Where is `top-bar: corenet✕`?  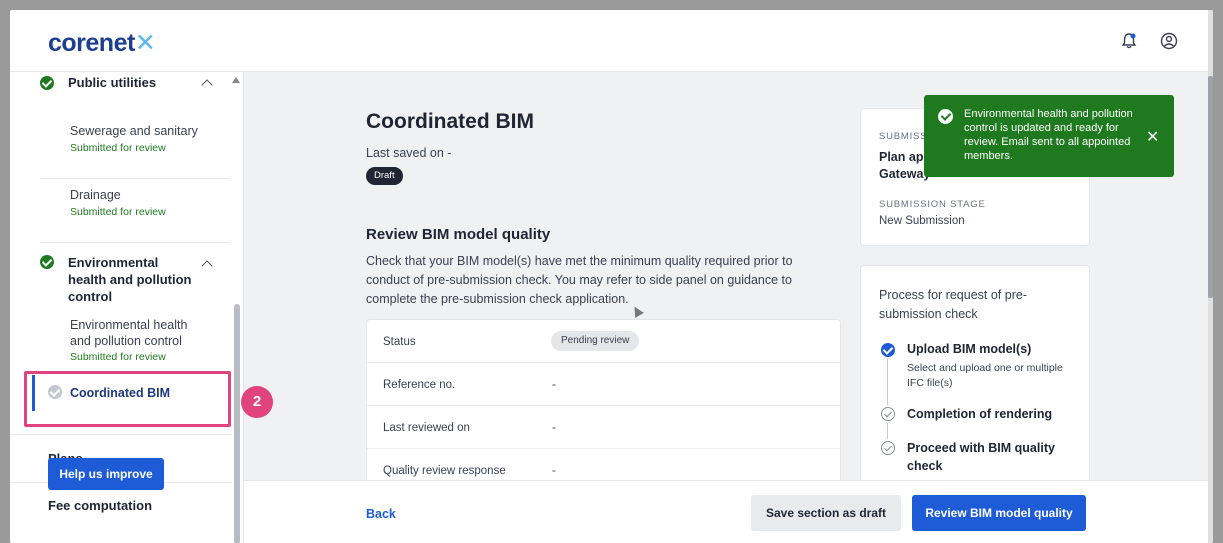 top-bar: corenet✕ is located at coordinates (611, 41).